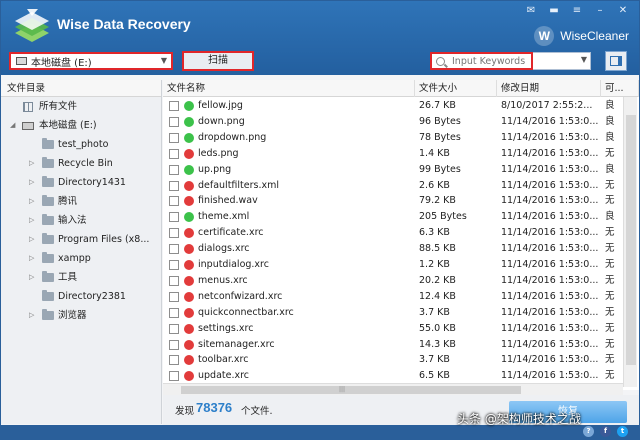  What do you see at coordinates (257, 411) in the screenshot?
I see `found-unit: 个文件.` at bounding box center [257, 411].